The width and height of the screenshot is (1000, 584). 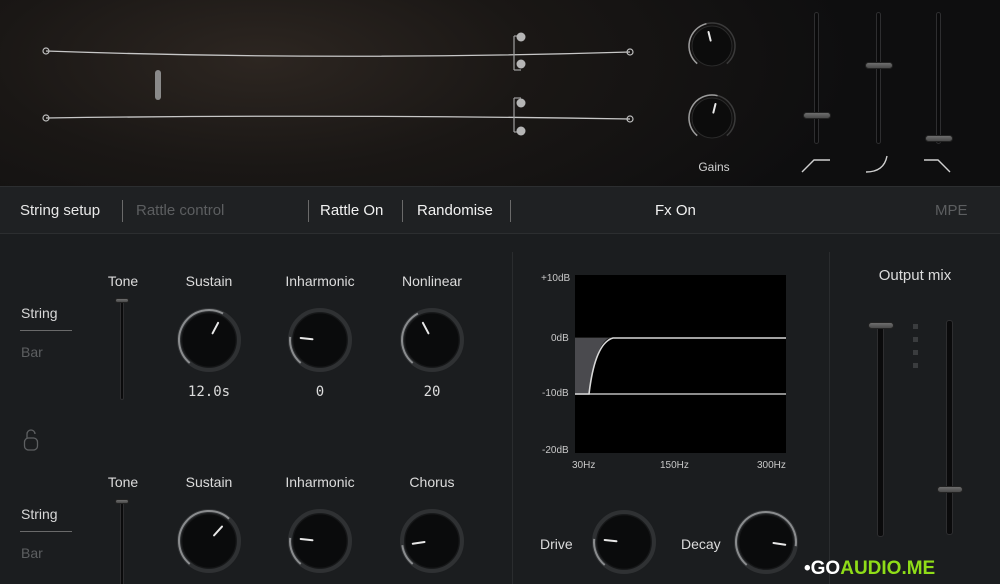 I want to click on output-right-handle, so click(x=950, y=490).